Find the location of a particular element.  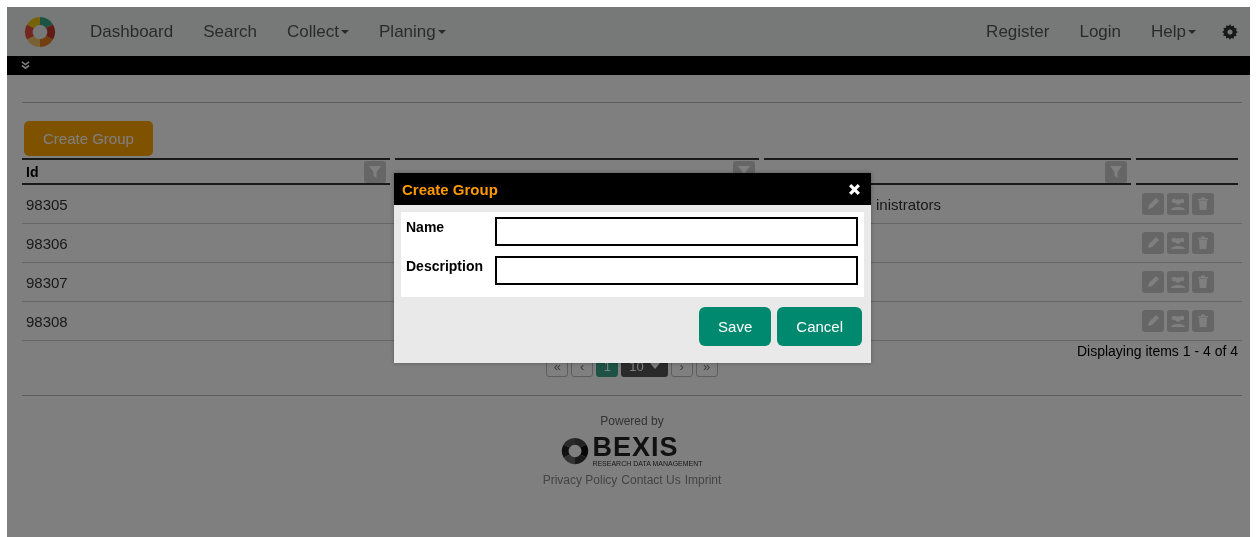

nav-link: Register is located at coordinates (1018, 31).